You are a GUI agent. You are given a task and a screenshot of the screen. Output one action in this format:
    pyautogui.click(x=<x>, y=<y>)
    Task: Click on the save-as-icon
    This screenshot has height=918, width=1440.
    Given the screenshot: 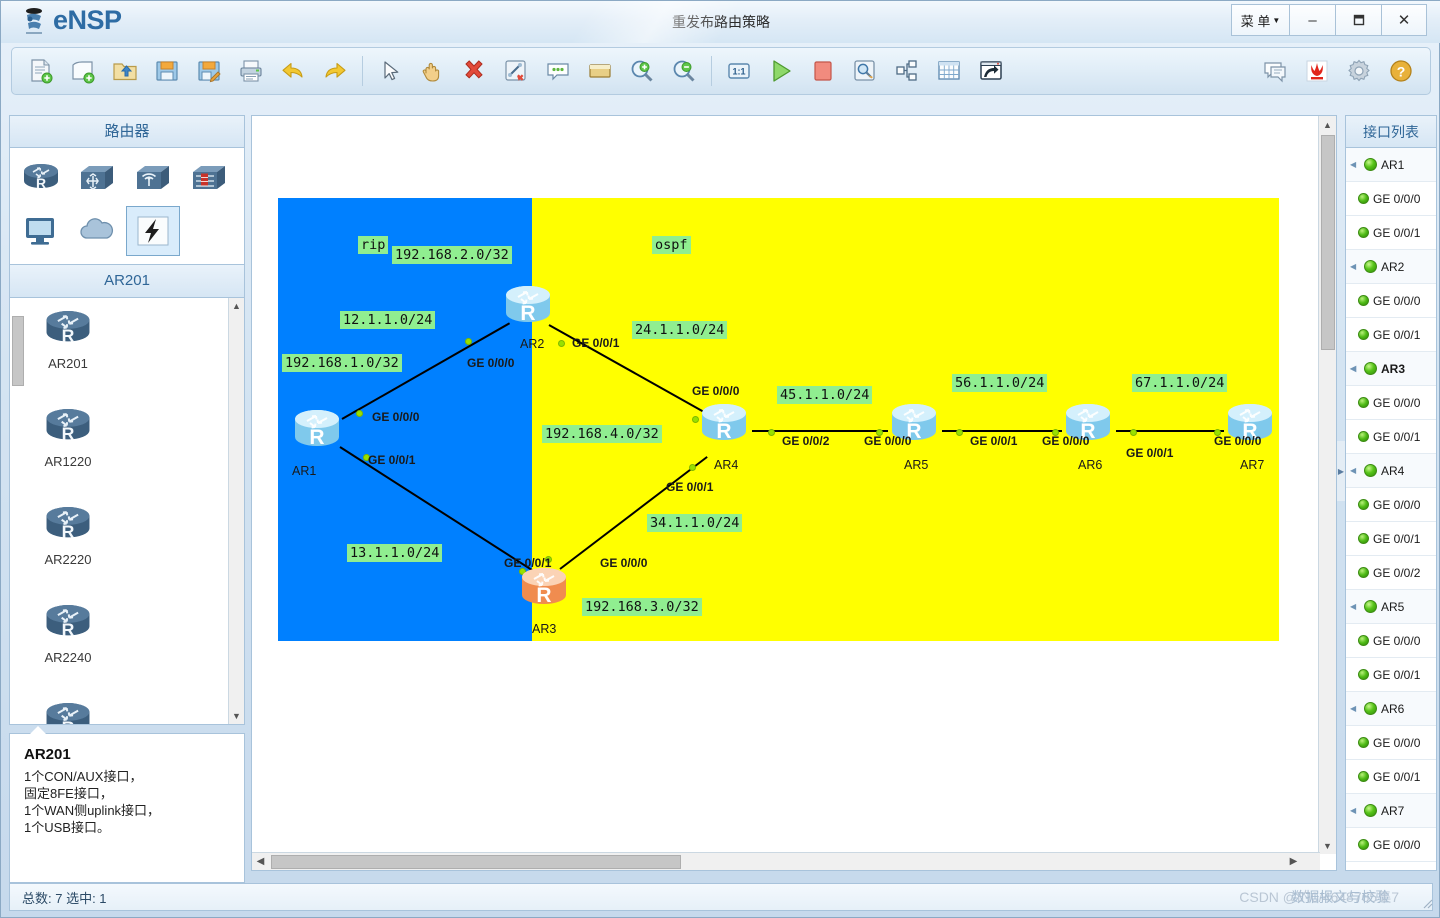 What is the action you would take?
    pyautogui.click(x=209, y=71)
    